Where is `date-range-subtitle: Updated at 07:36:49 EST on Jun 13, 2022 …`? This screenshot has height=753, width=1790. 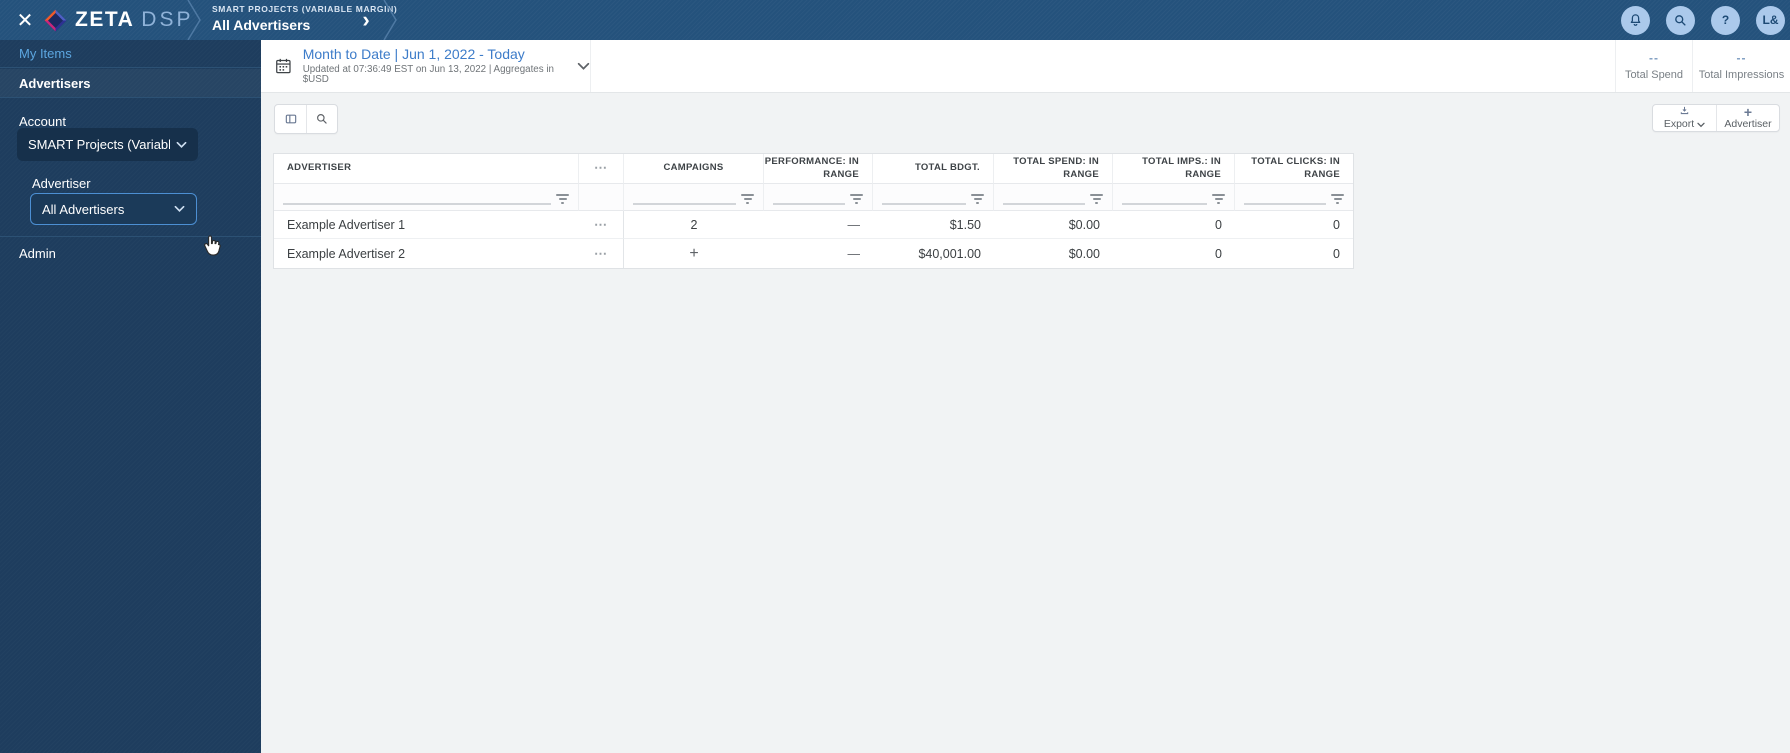
date-range-subtitle: Updated at 07:36:49 EST on Jun 13, 2022 … is located at coordinates (428, 74).